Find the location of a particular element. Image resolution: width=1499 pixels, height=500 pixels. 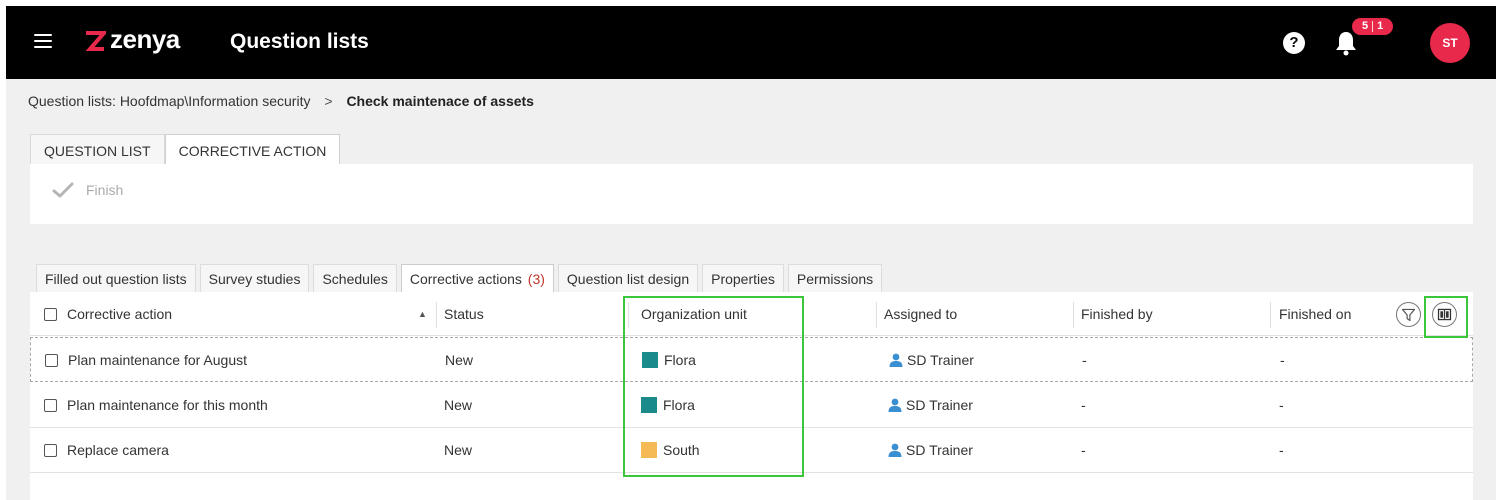

filter-icon is located at coordinates (1408, 314).